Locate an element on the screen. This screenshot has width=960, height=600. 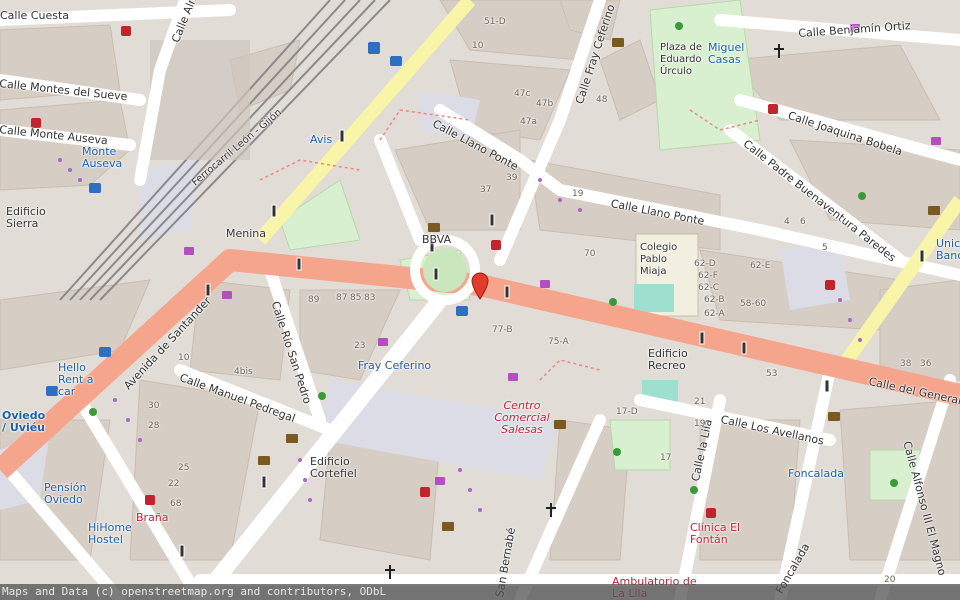
poi-label-fray-ceferino-stop: Fray Ceferino is located at coordinates (395, 365).